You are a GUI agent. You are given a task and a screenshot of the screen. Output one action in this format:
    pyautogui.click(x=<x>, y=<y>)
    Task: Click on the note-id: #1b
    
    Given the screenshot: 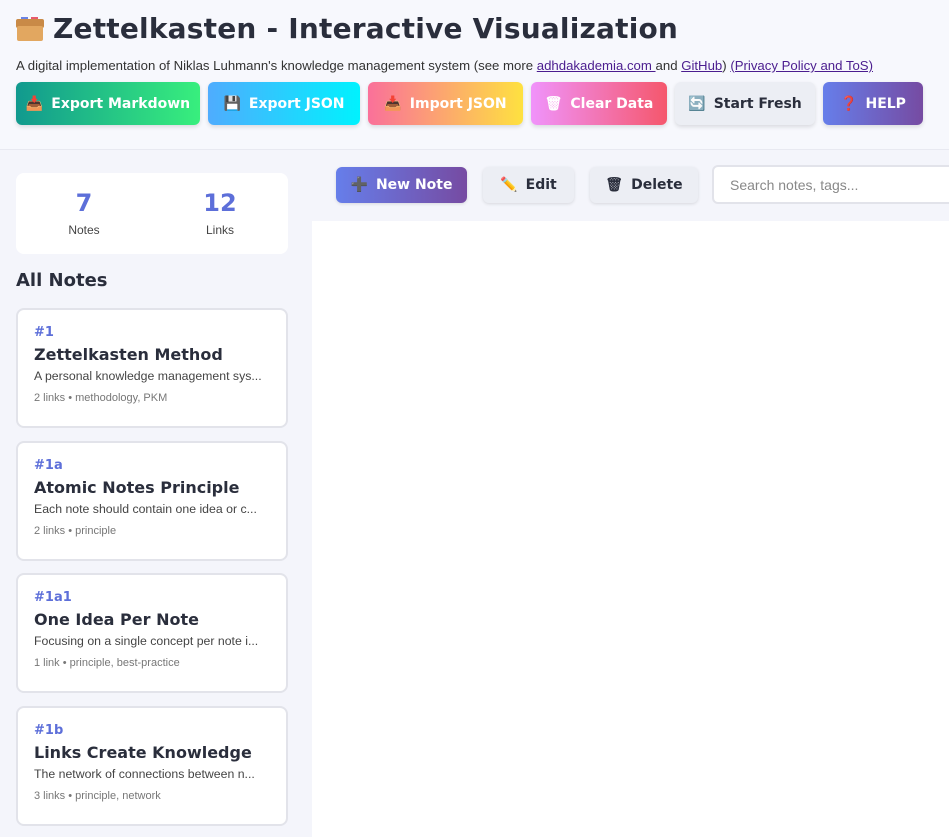 What is the action you would take?
    pyautogui.click(x=49, y=730)
    